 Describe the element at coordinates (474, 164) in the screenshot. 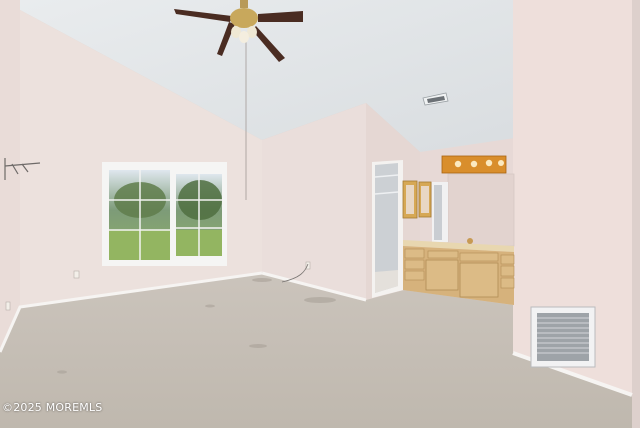

I see `vanity-light-bar` at that location.